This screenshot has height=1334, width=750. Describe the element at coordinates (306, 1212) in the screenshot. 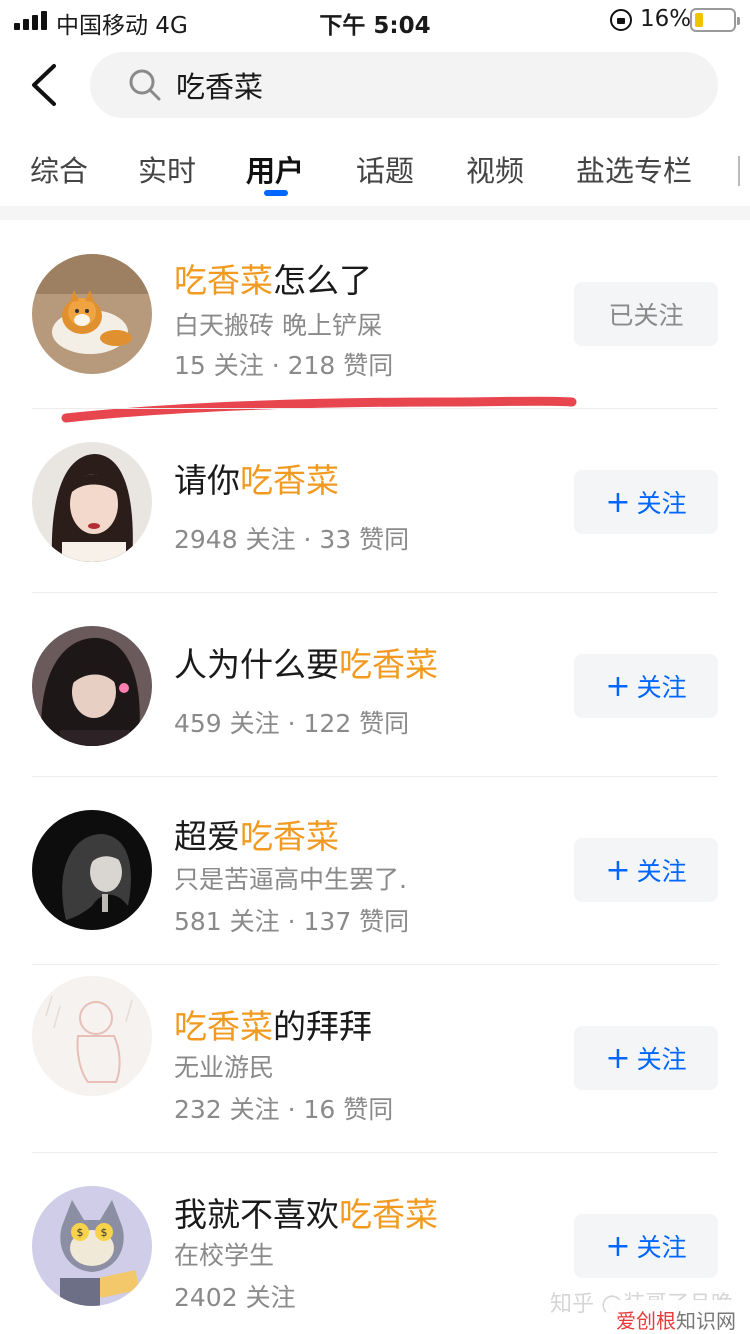

I see `user-name: 我就不喜欢吃香菜` at that location.